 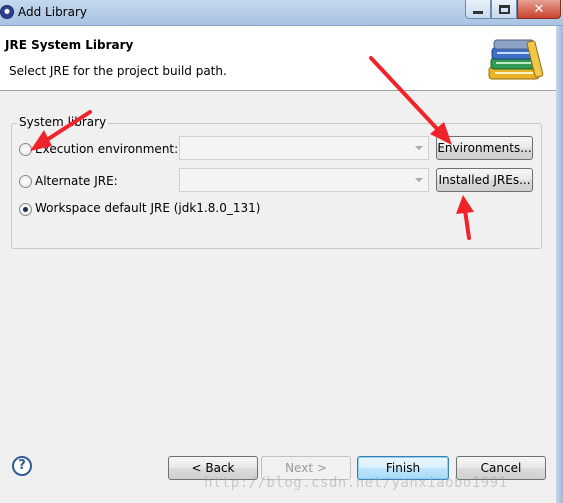 I want to click on workspace-default-jre-radio, so click(x=25, y=209).